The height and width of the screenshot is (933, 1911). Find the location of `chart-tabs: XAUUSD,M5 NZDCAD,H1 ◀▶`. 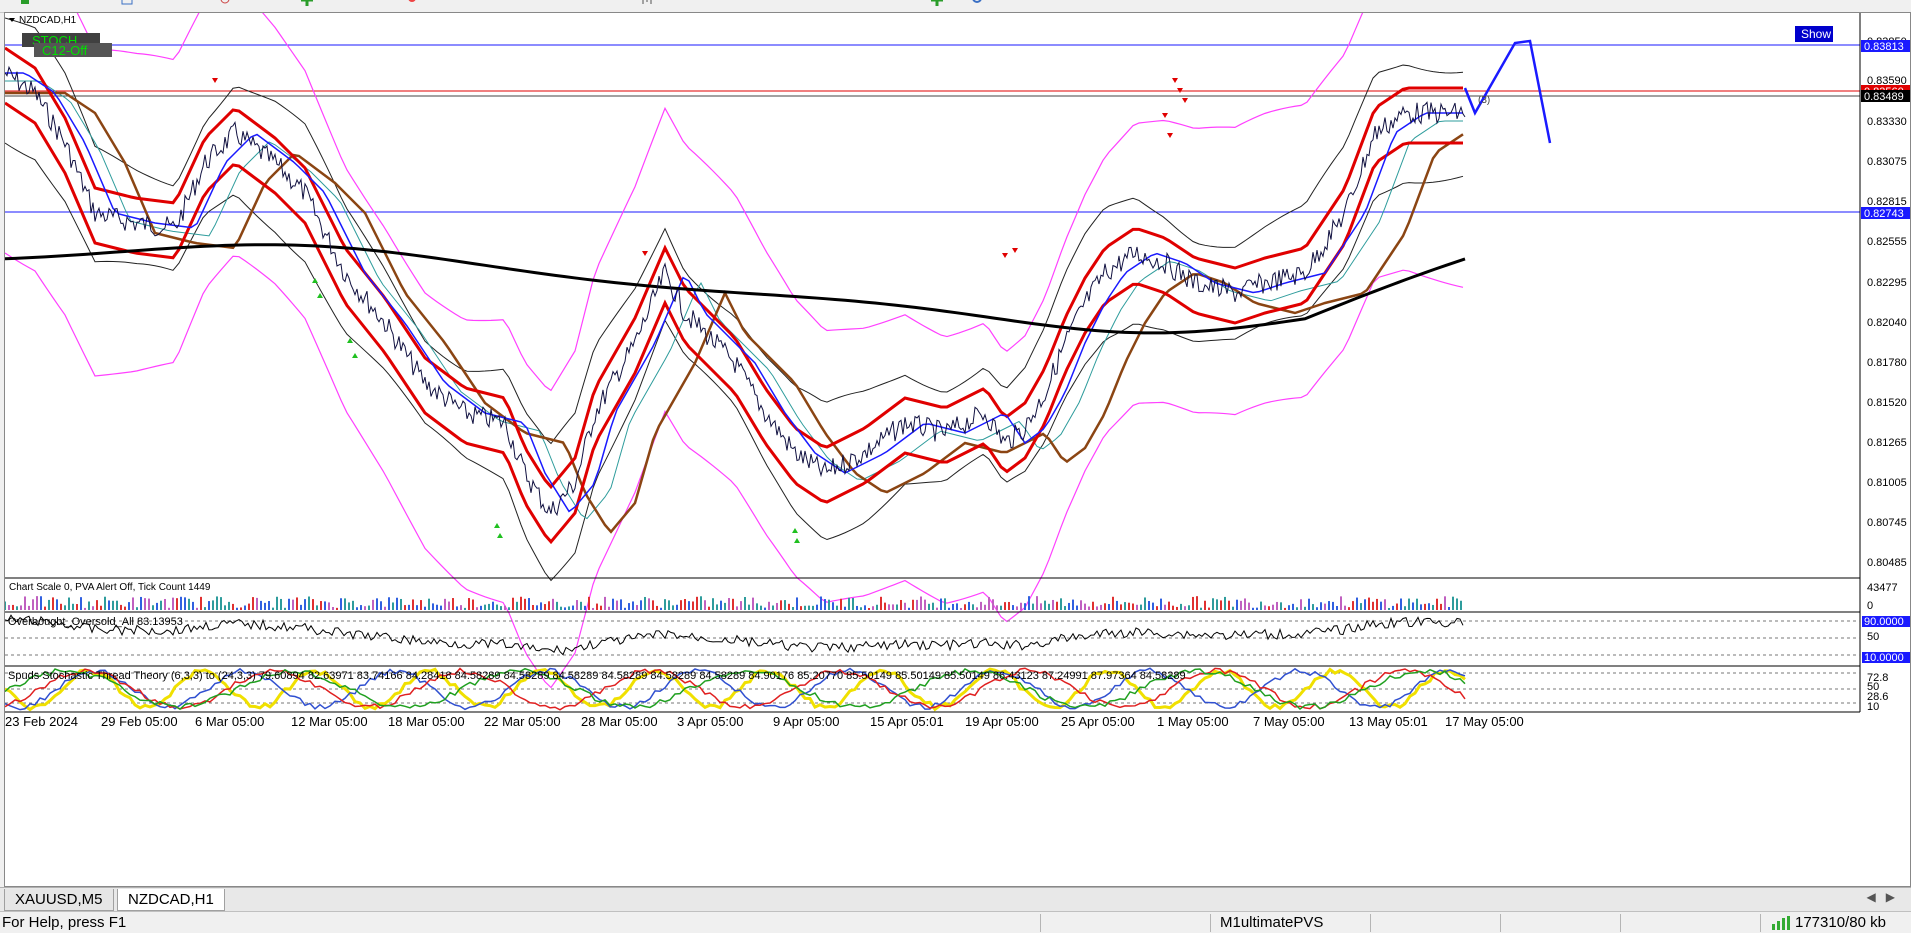

chart-tabs: XAUUSD,M5 NZDCAD,H1 ◀▶ is located at coordinates (955, 899).